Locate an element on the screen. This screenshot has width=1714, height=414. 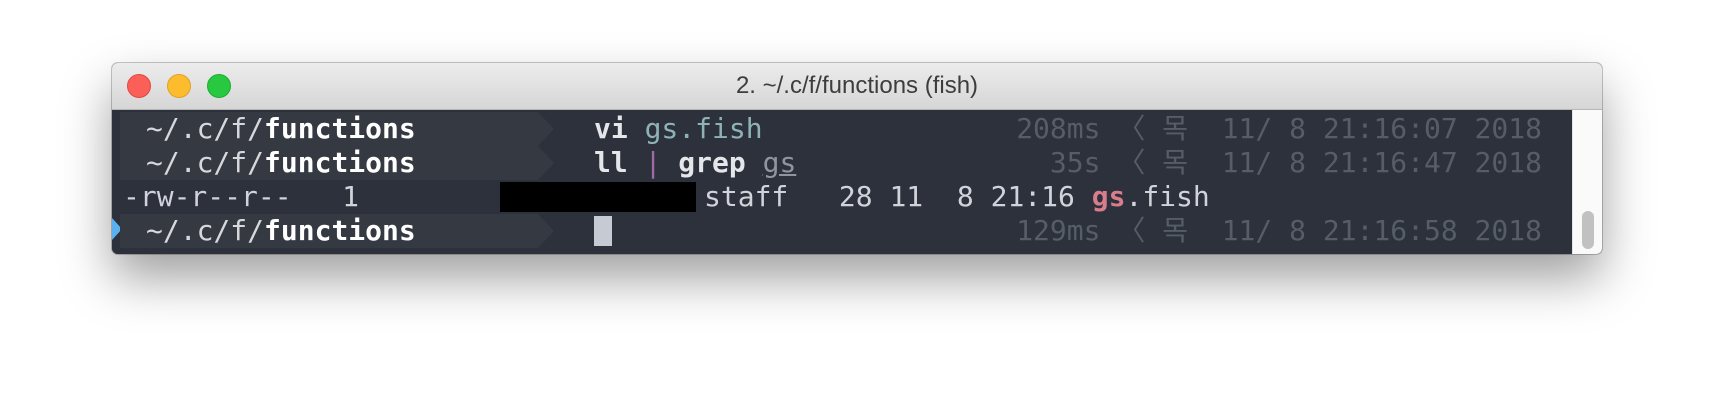
timestamp: 목 11/ 8 21:16:58 2018 is located at coordinates (1352, 230).